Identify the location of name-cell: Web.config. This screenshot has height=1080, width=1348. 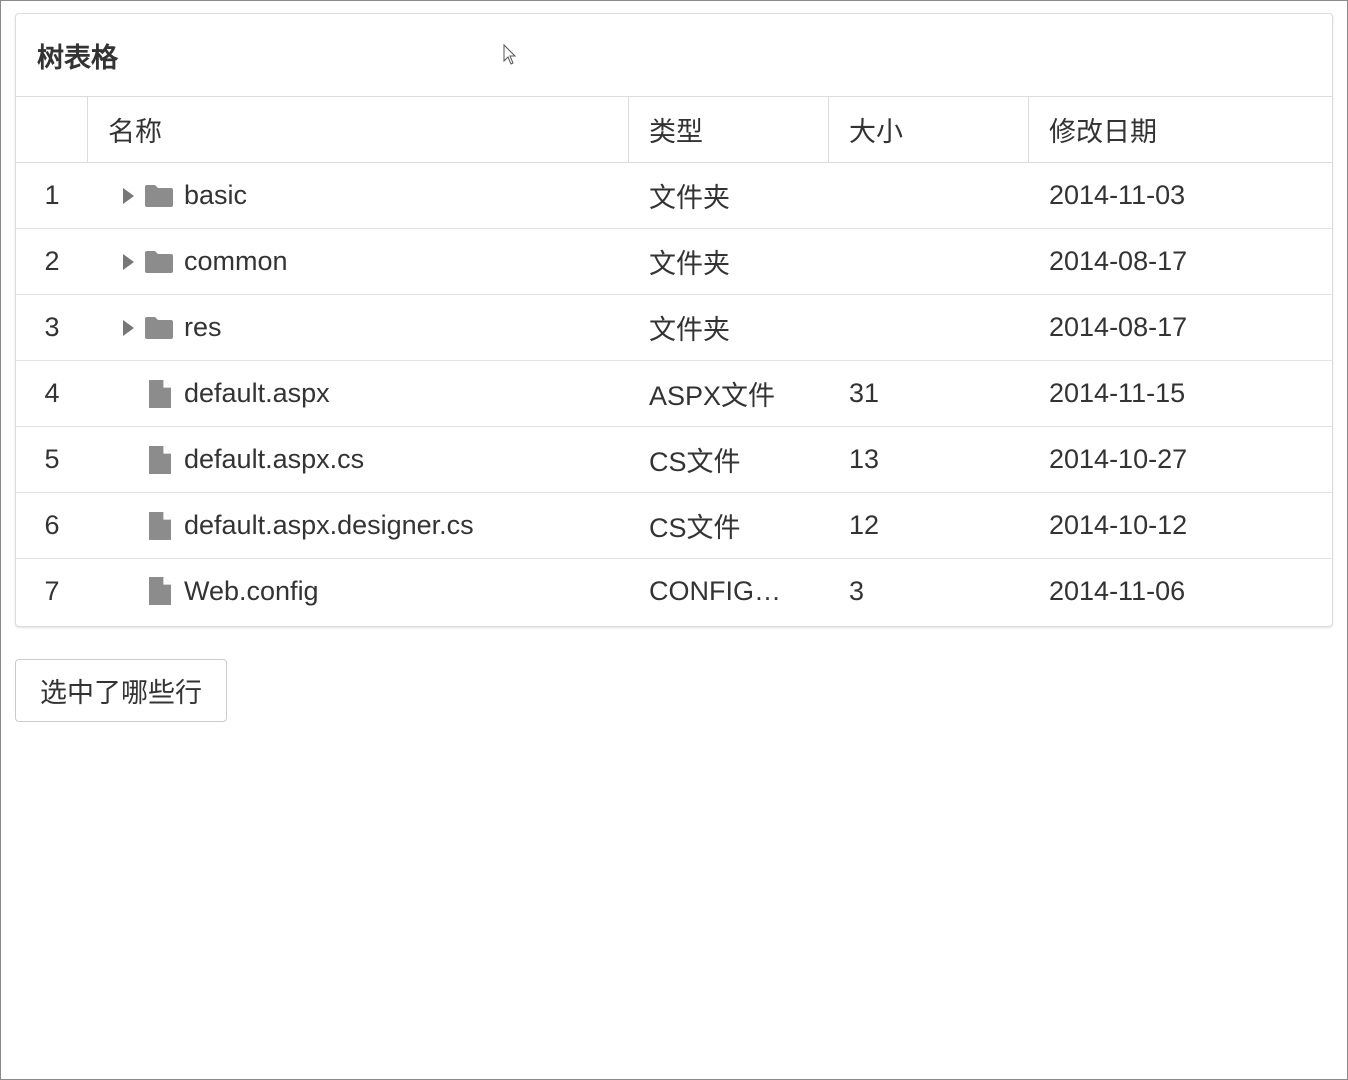
(358, 591).